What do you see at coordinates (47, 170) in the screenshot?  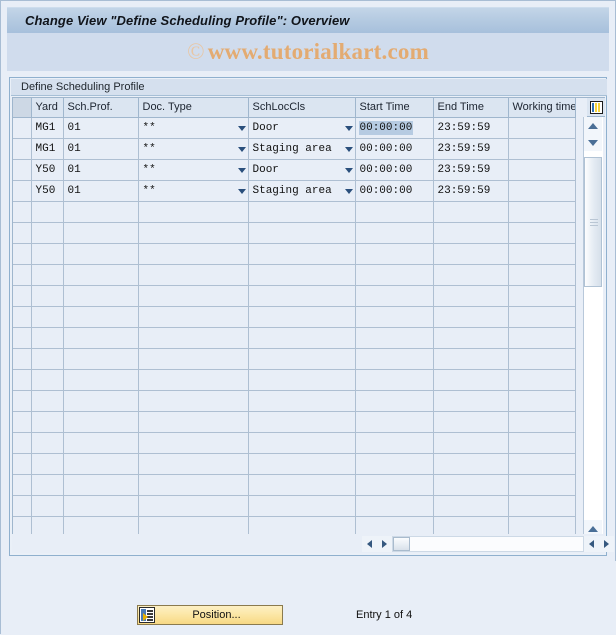 I see `cell-yard: Y50` at bounding box center [47, 170].